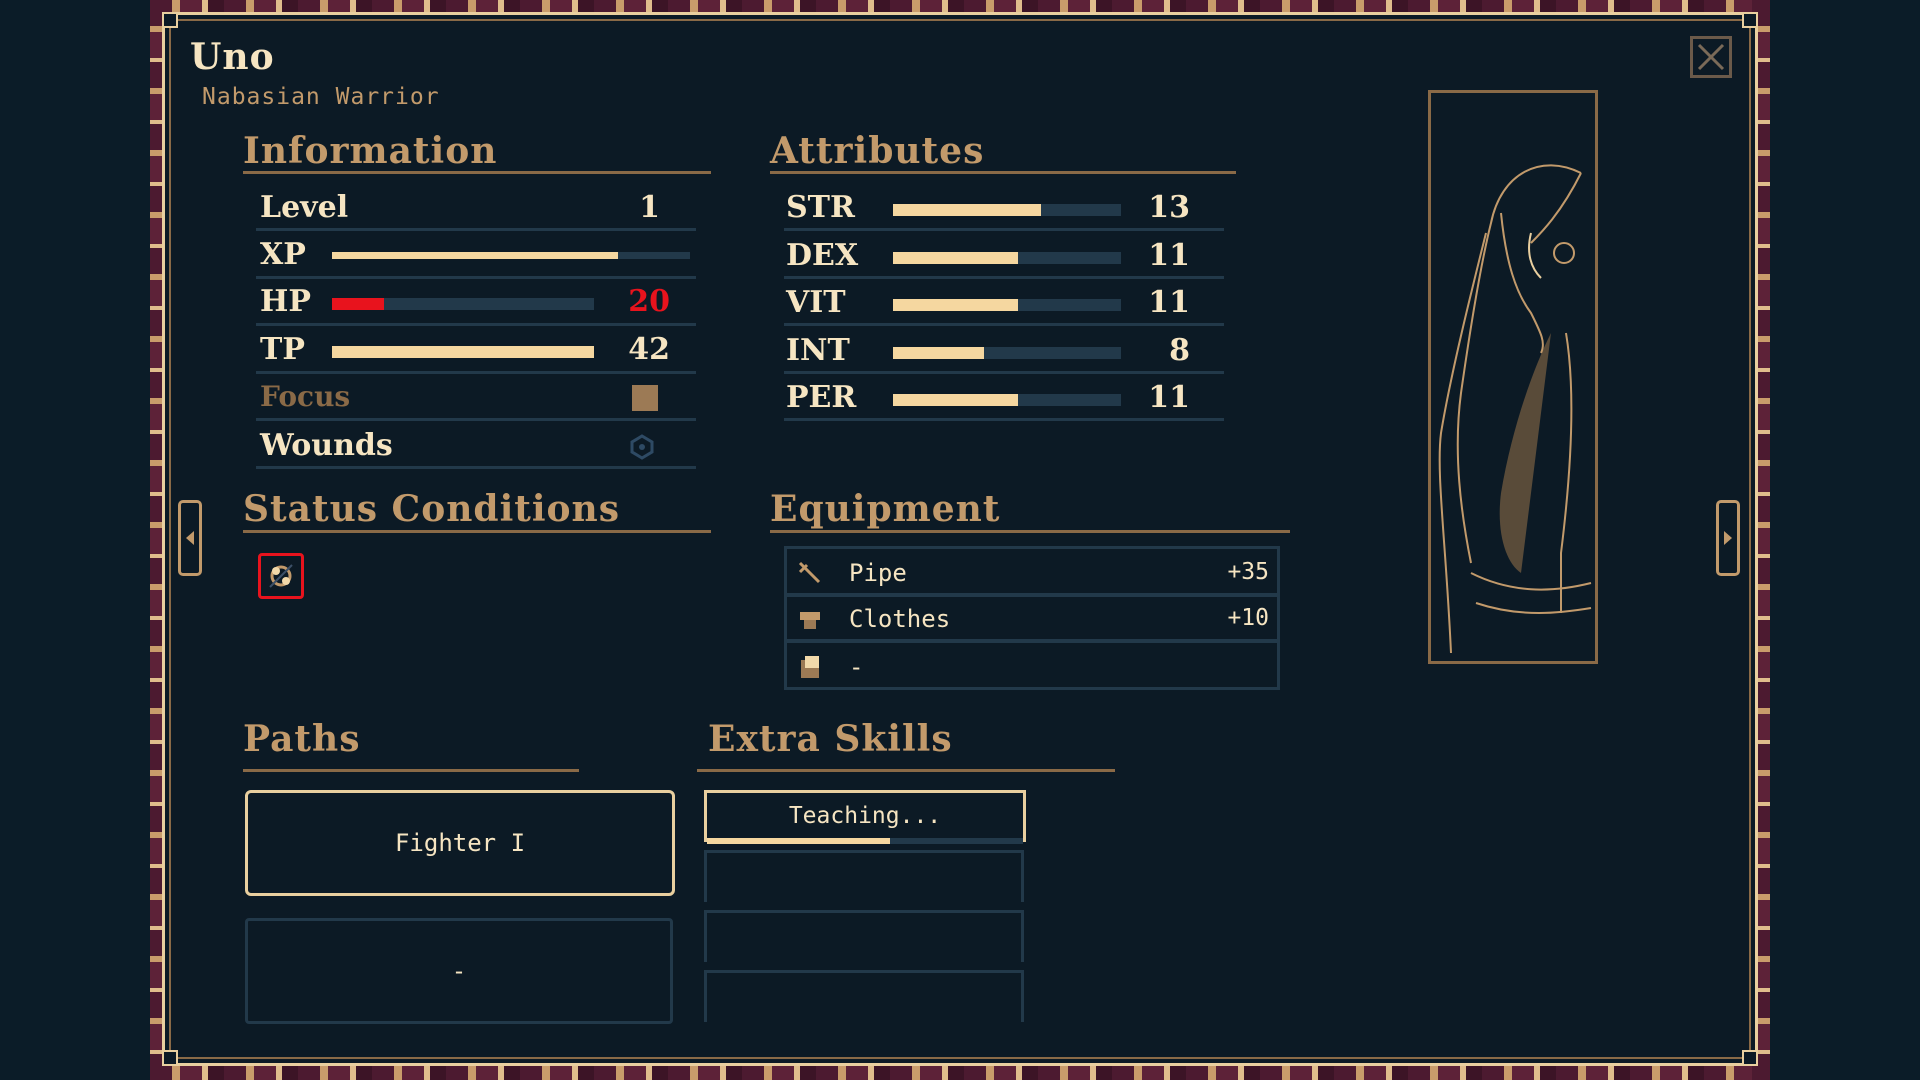  What do you see at coordinates (358, 304) in the screenshot?
I see `hp-bar-fill` at bounding box center [358, 304].